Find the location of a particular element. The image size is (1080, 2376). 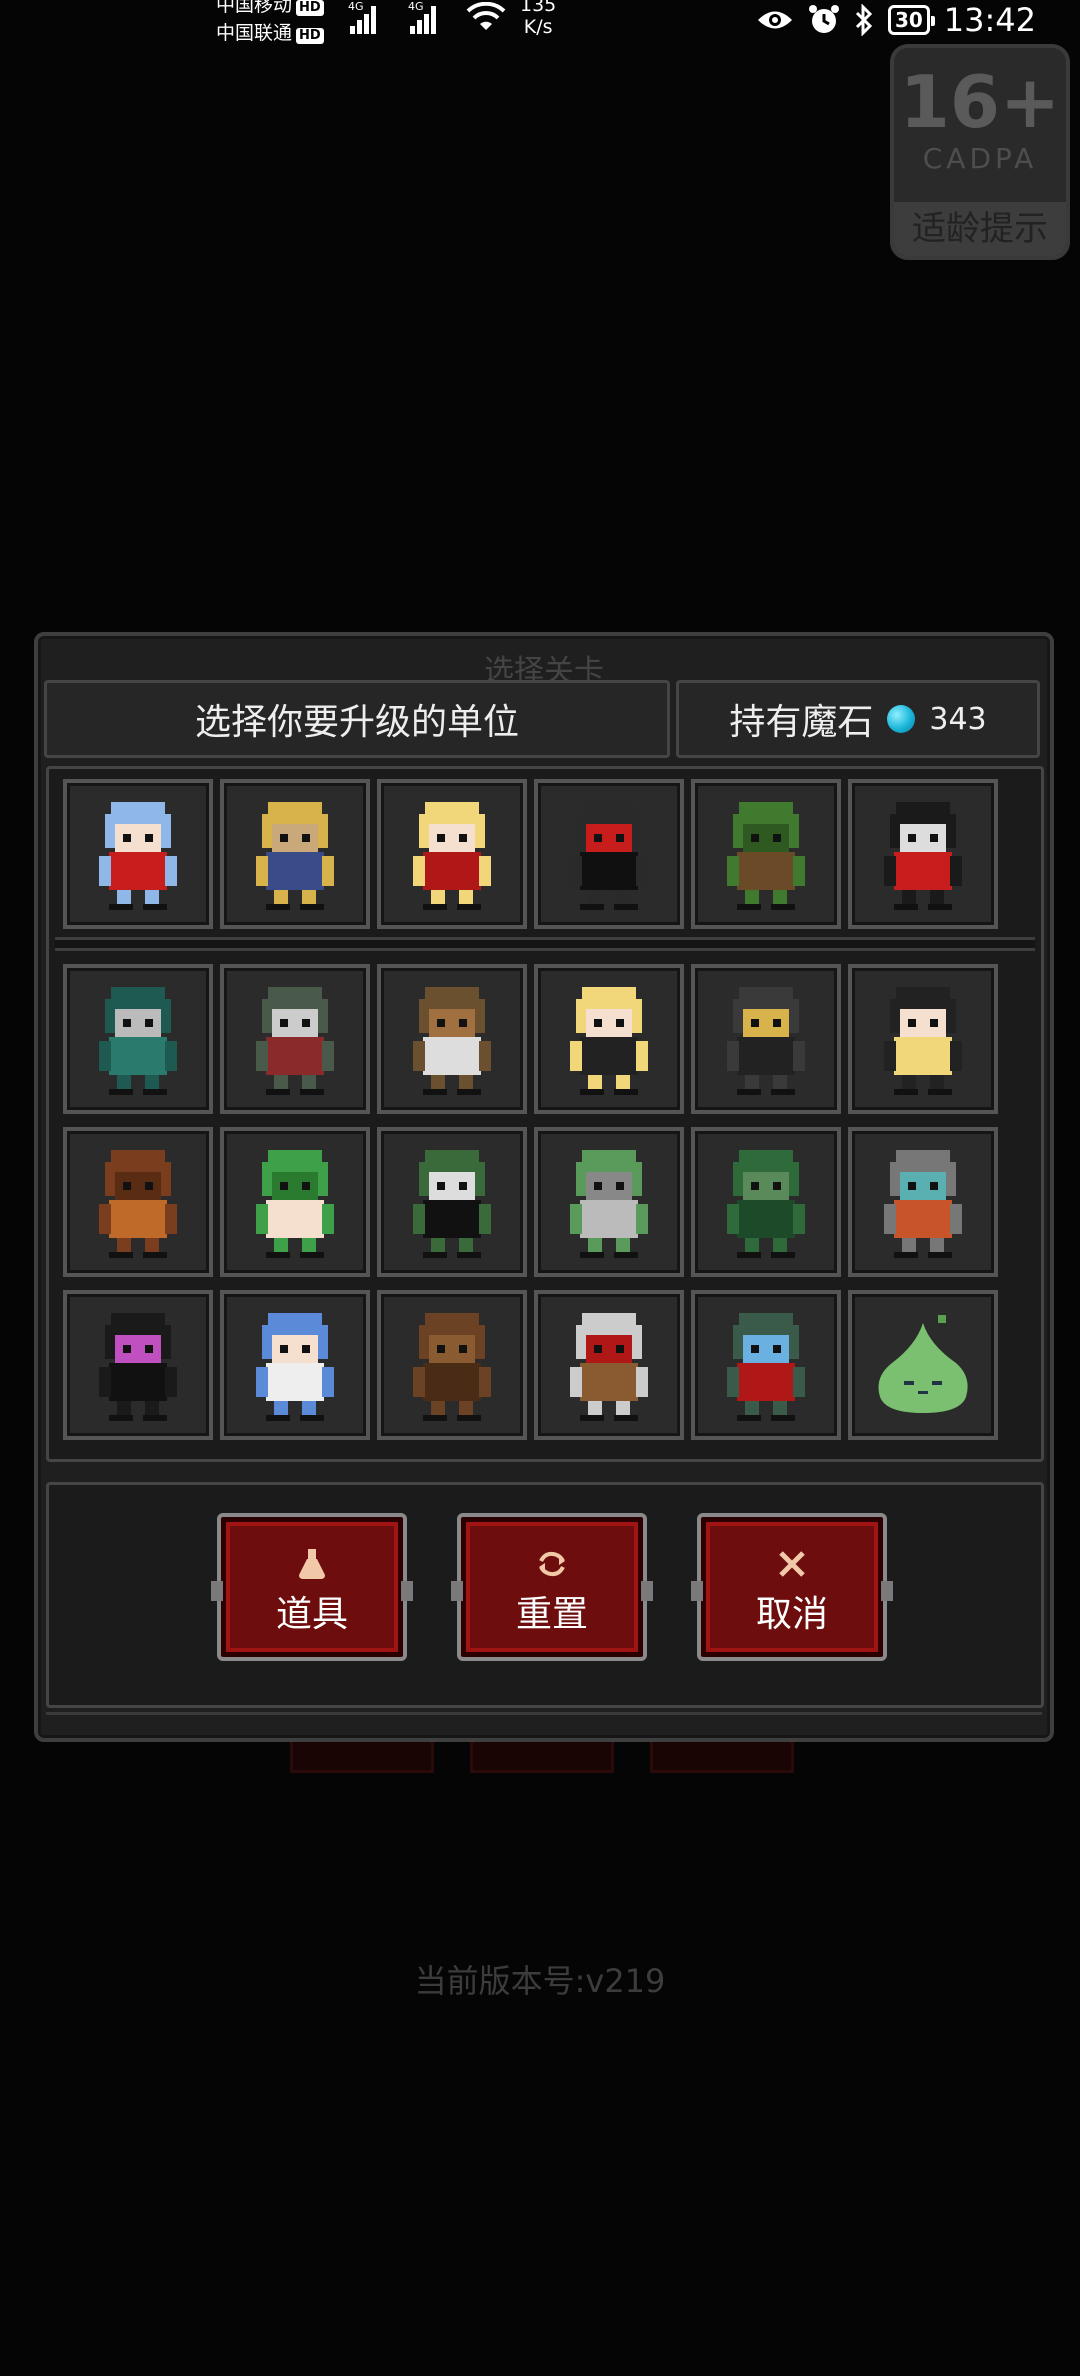

elf-knight-sprite is located at coordinates (295, 1367).